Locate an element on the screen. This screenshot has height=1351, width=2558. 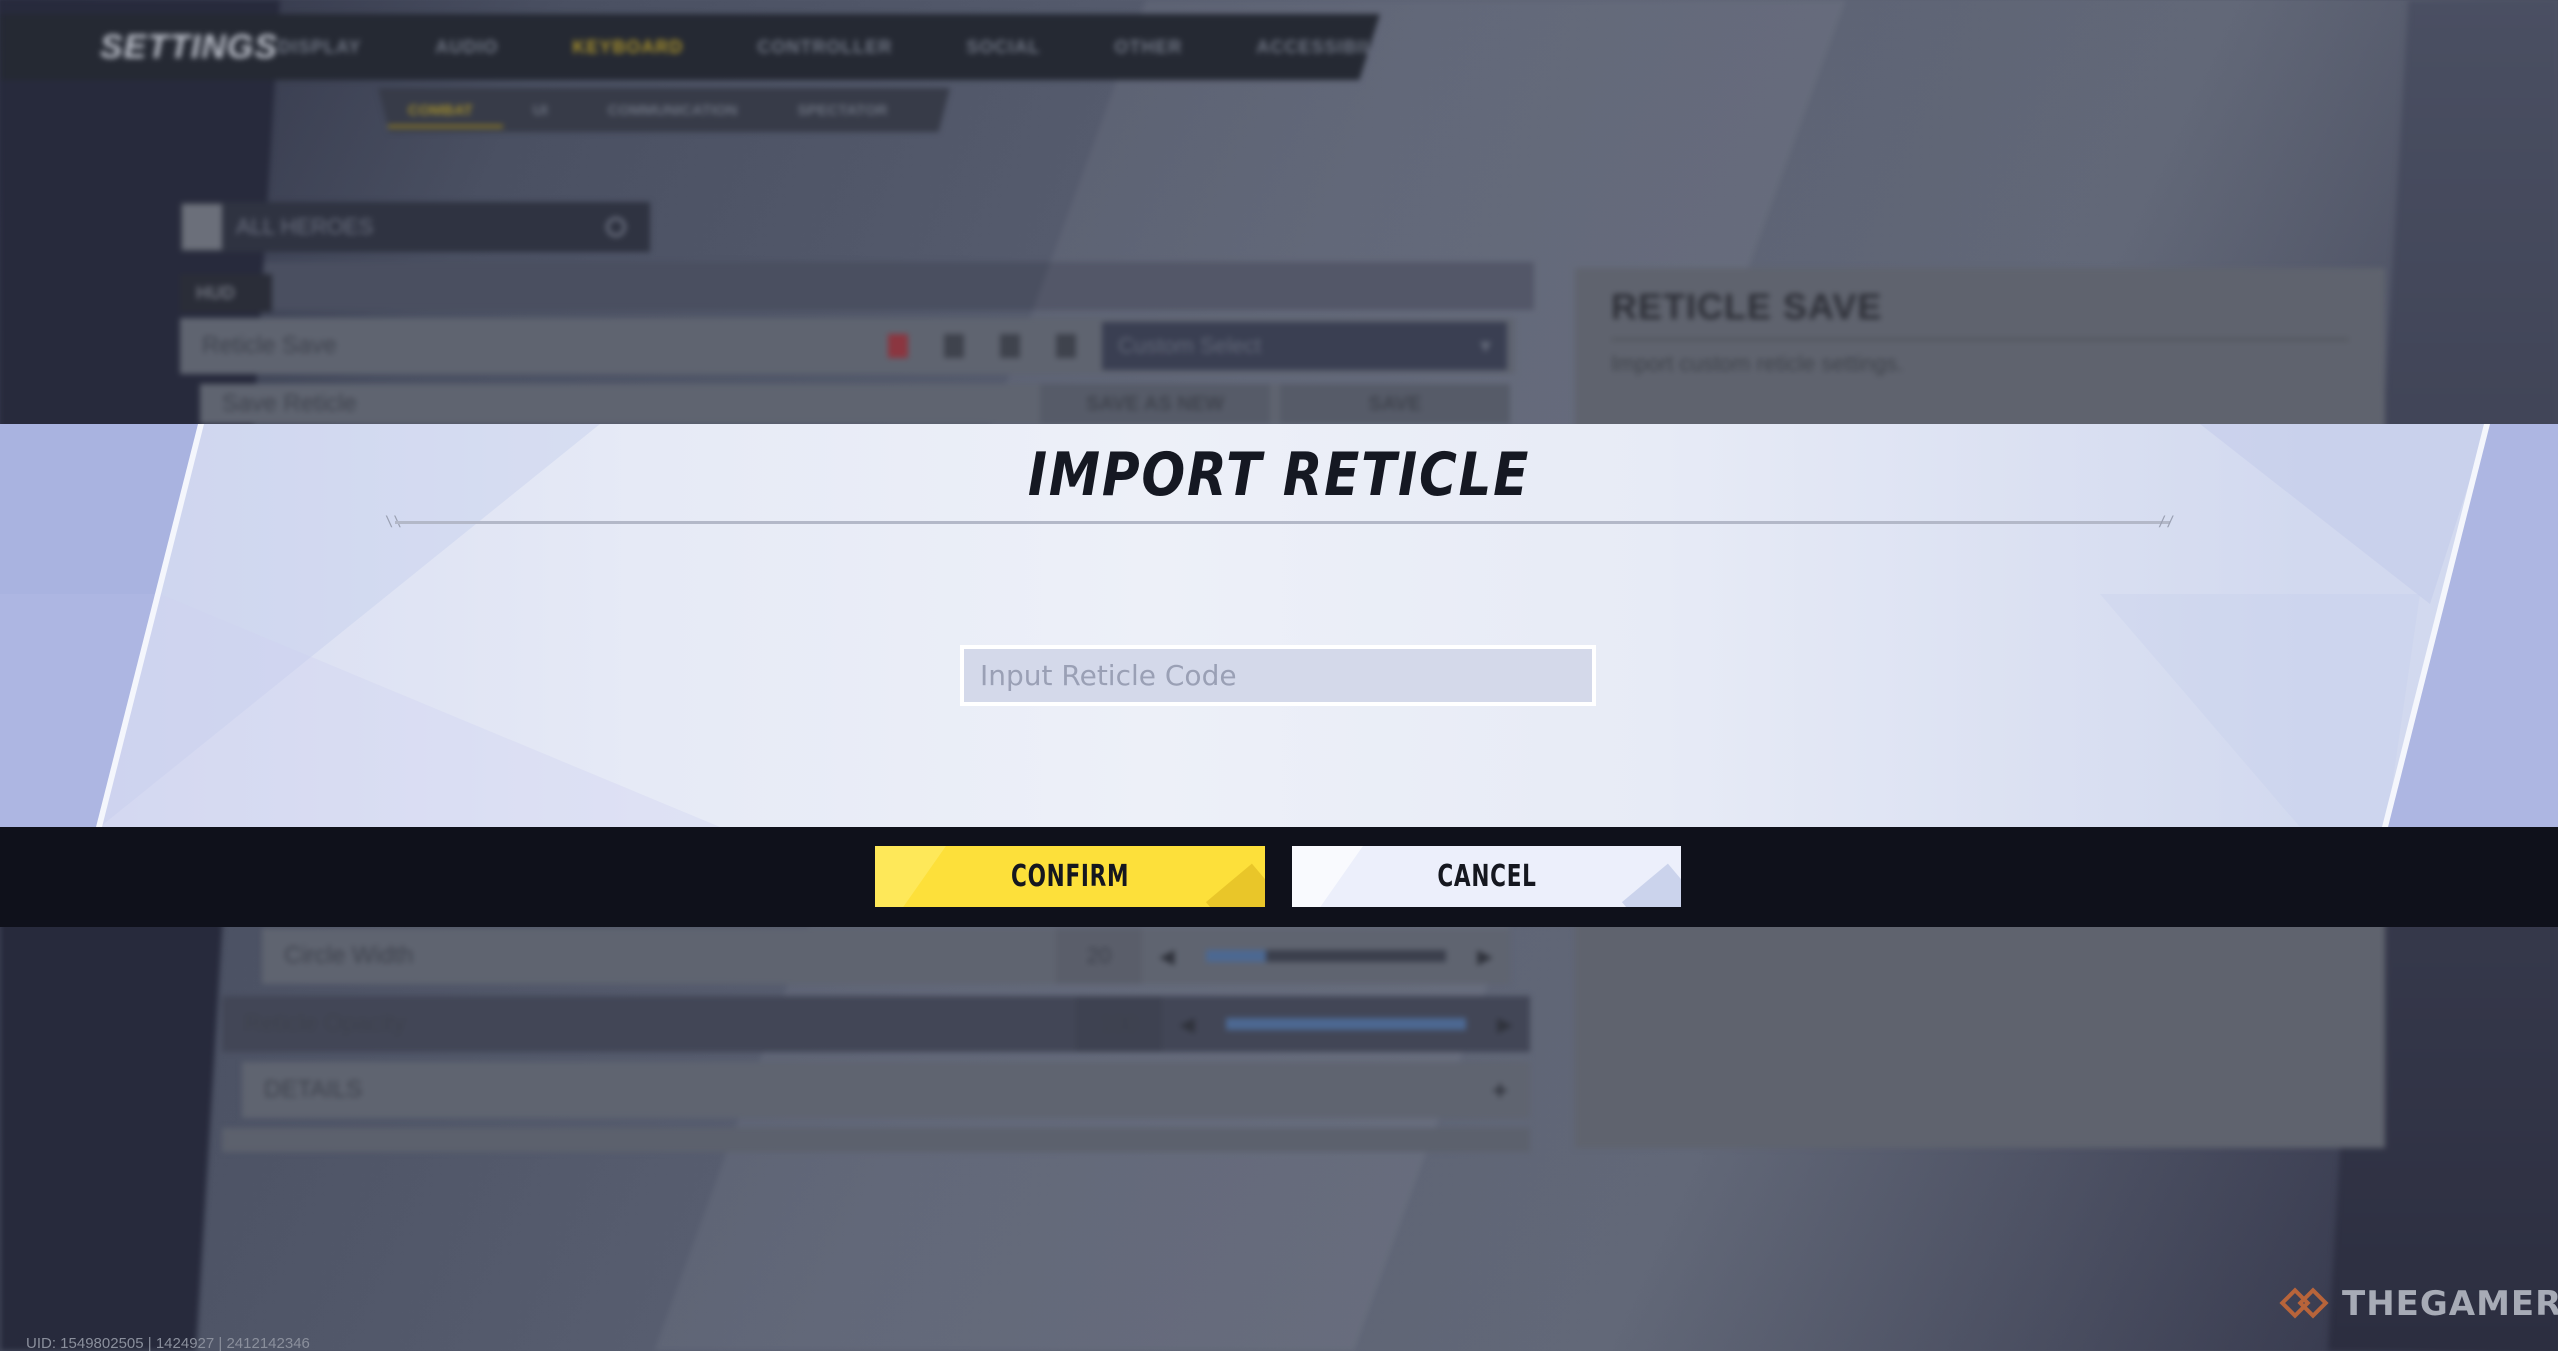
copy-button is located at coordinates (1066, 346).